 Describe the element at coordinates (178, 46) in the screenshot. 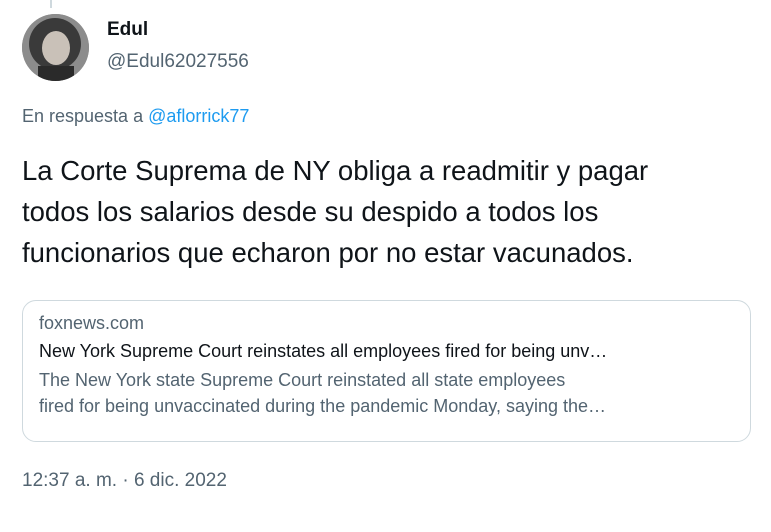

I see `author-block: Edul @Edul62027556` at that location.